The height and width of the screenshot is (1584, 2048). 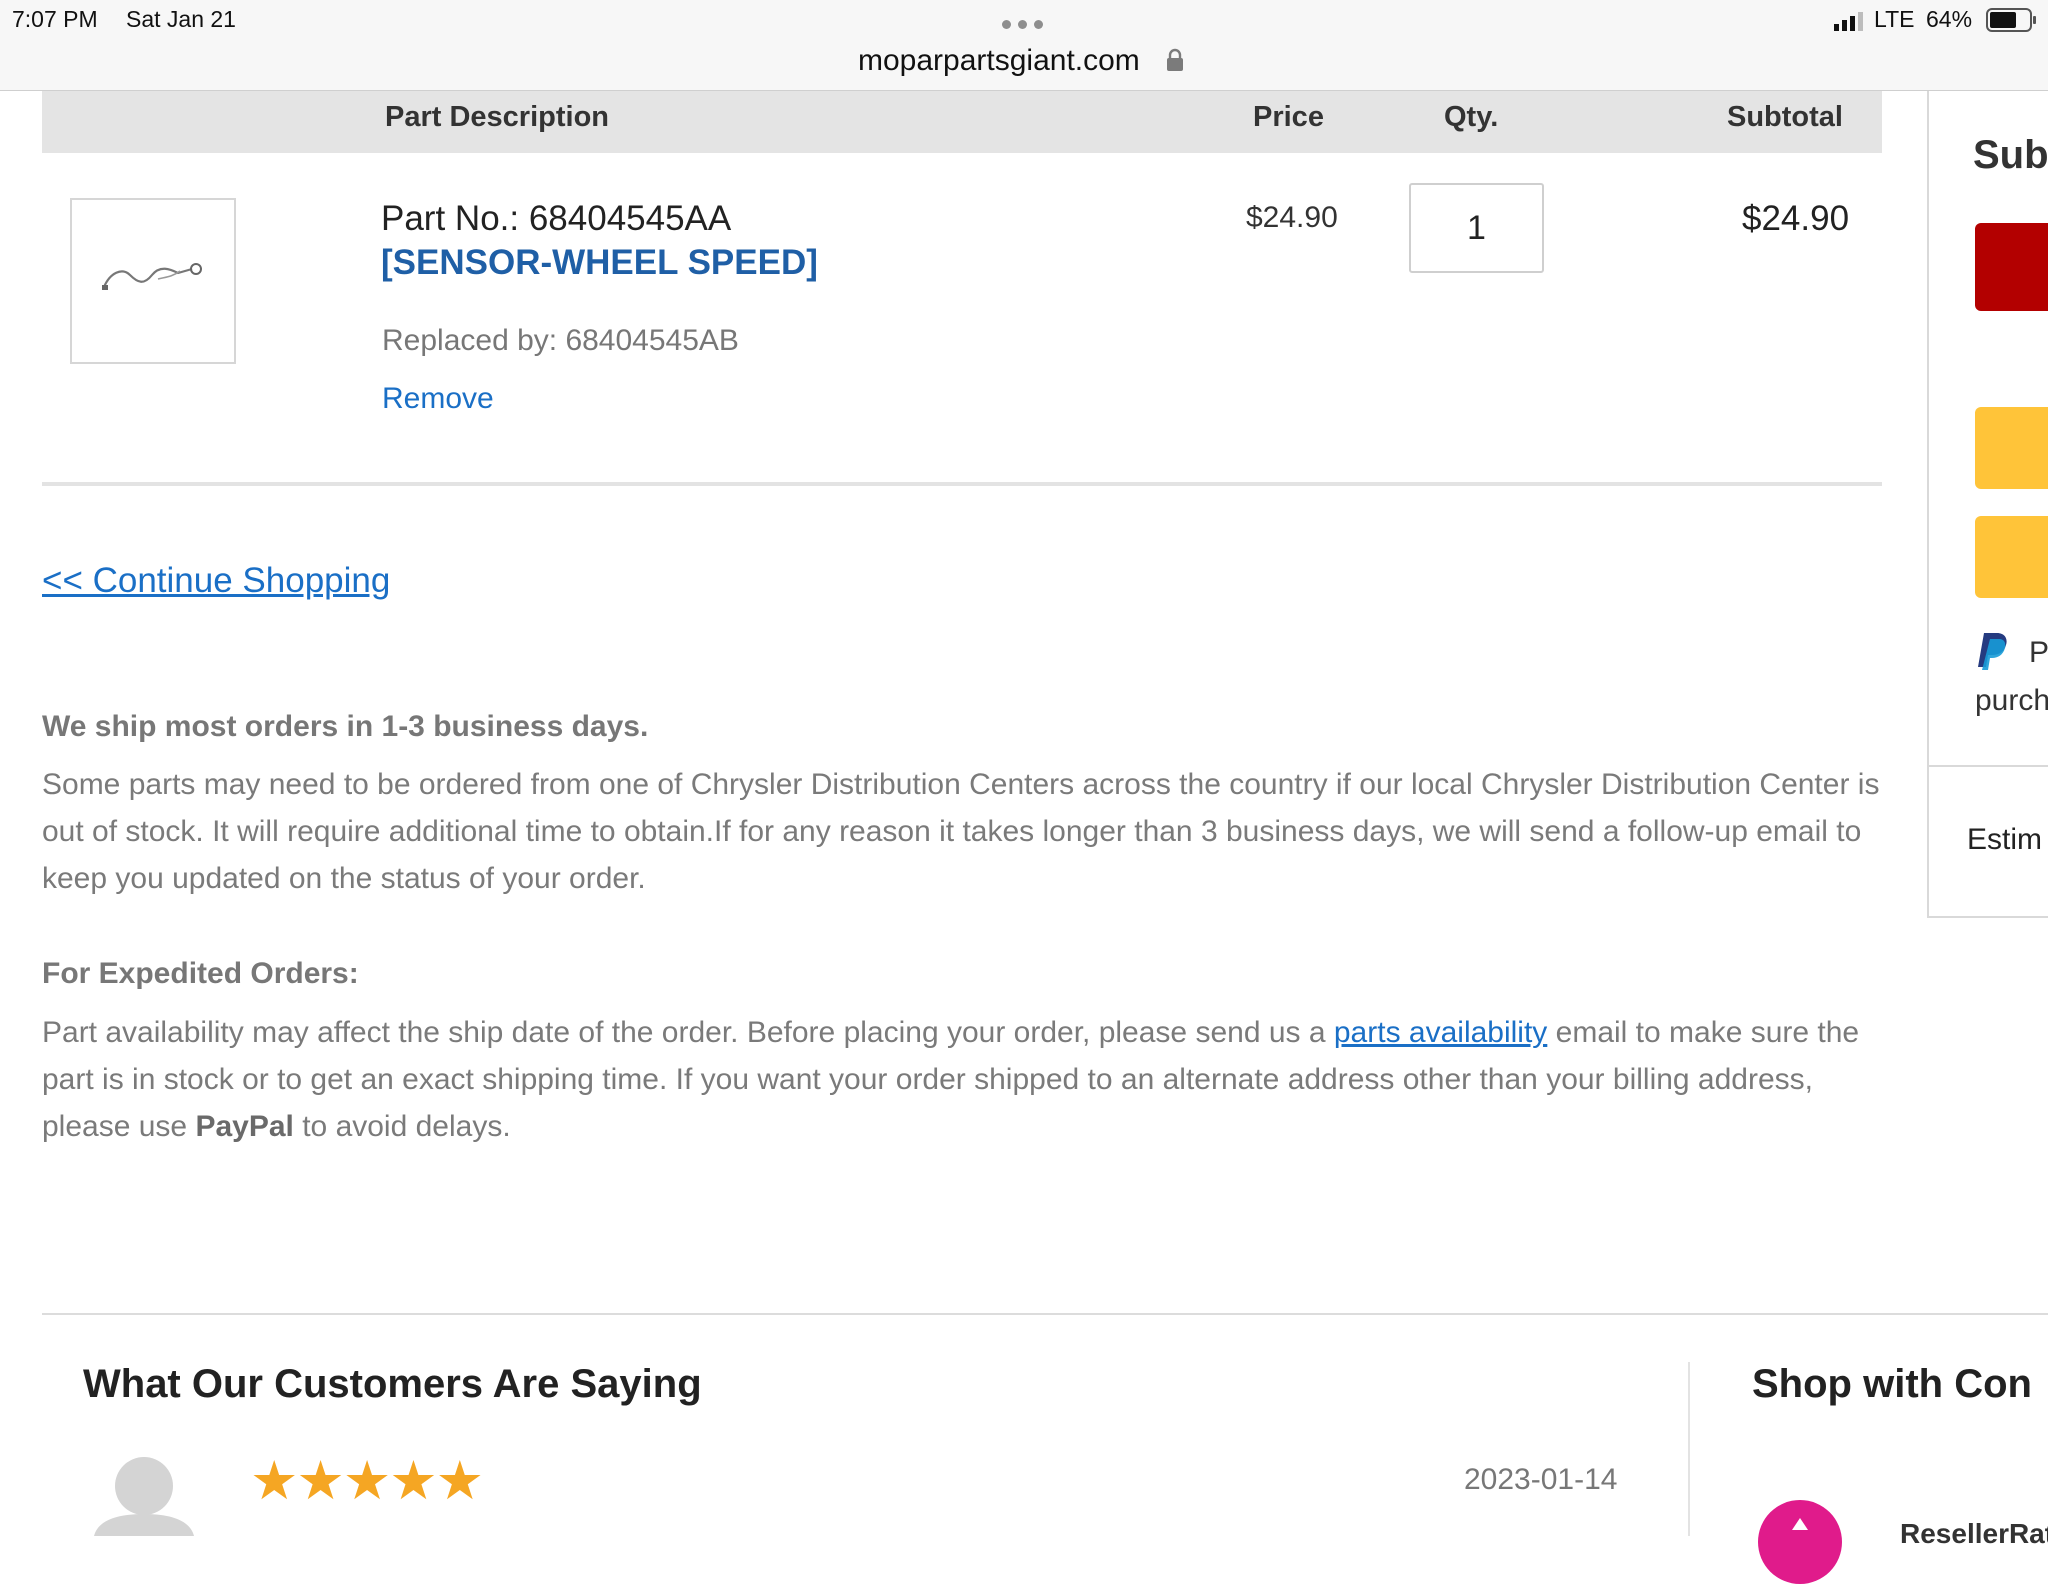 What do you see at coordinates (962, 484) in the screenshot?
I see `row-divider` at bounding box center [962, 484].